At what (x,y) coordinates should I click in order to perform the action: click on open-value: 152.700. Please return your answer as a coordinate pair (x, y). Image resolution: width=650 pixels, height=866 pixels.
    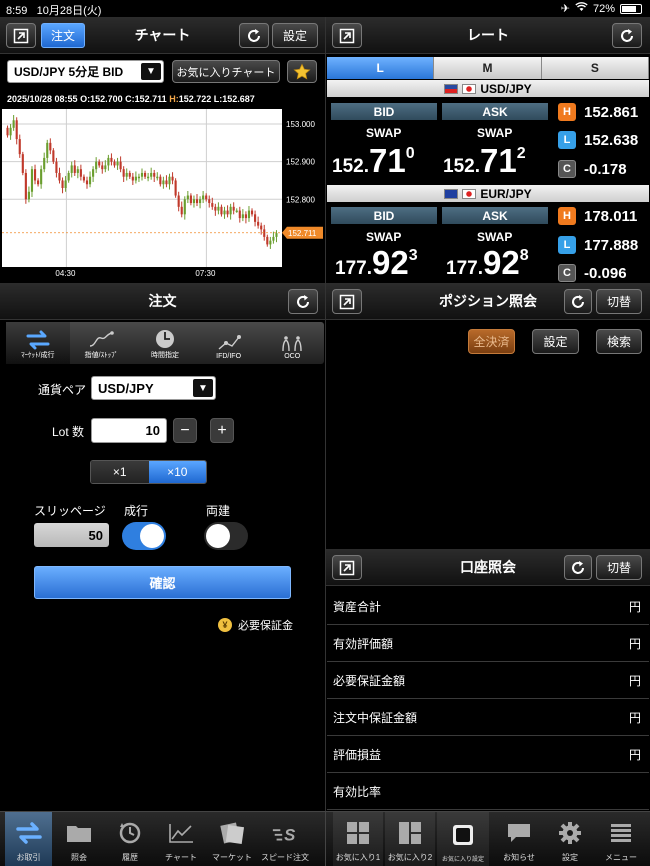
    Looking at the image, I should click on (106, 99).